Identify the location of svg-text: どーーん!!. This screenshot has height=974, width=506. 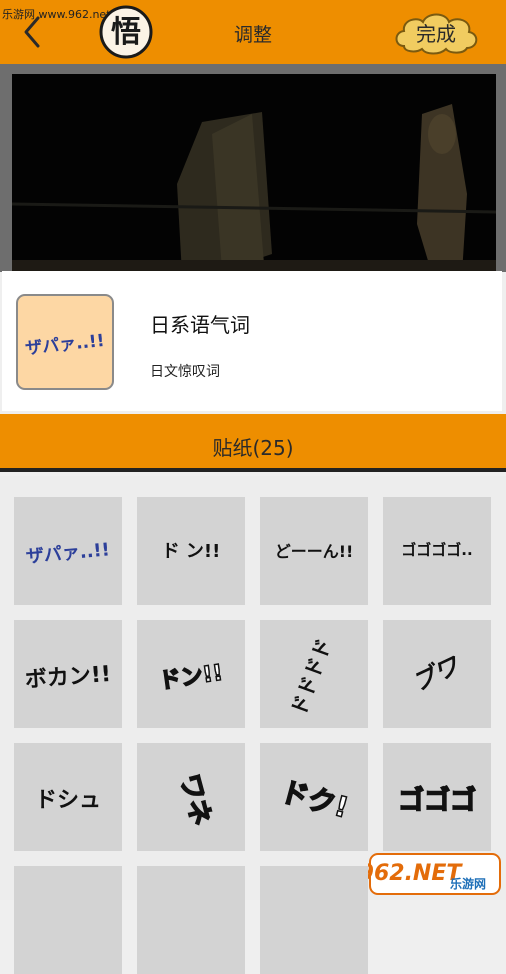
(314, 551).